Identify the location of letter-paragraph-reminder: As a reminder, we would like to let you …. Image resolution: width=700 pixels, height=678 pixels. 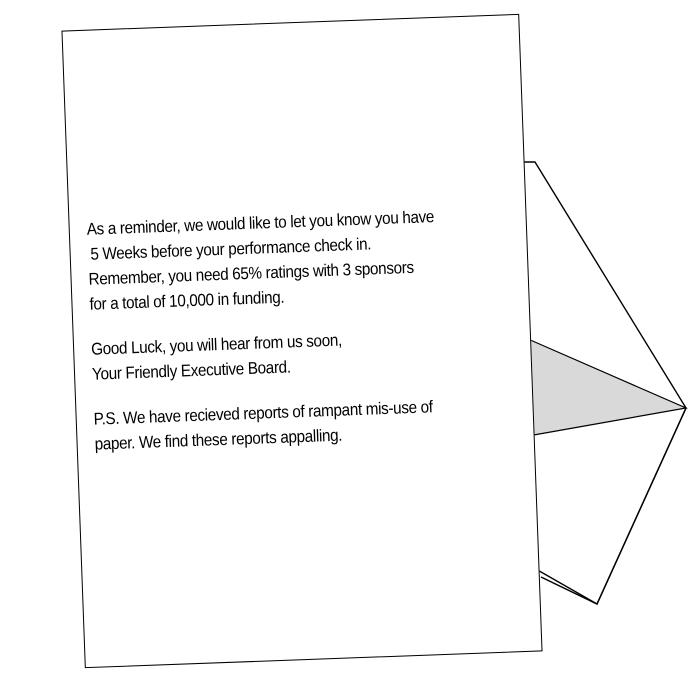
(281, 260).